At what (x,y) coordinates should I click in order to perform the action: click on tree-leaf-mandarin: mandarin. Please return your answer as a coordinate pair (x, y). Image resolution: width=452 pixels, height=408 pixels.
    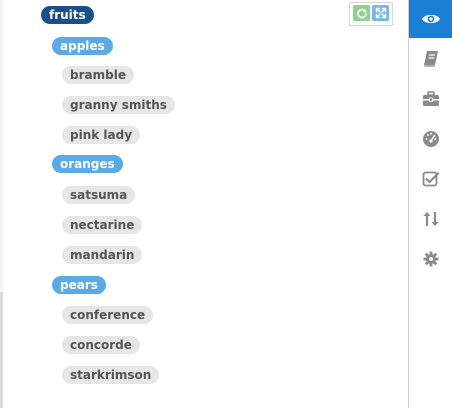
    Looking at the image, I should click on (102, 255).